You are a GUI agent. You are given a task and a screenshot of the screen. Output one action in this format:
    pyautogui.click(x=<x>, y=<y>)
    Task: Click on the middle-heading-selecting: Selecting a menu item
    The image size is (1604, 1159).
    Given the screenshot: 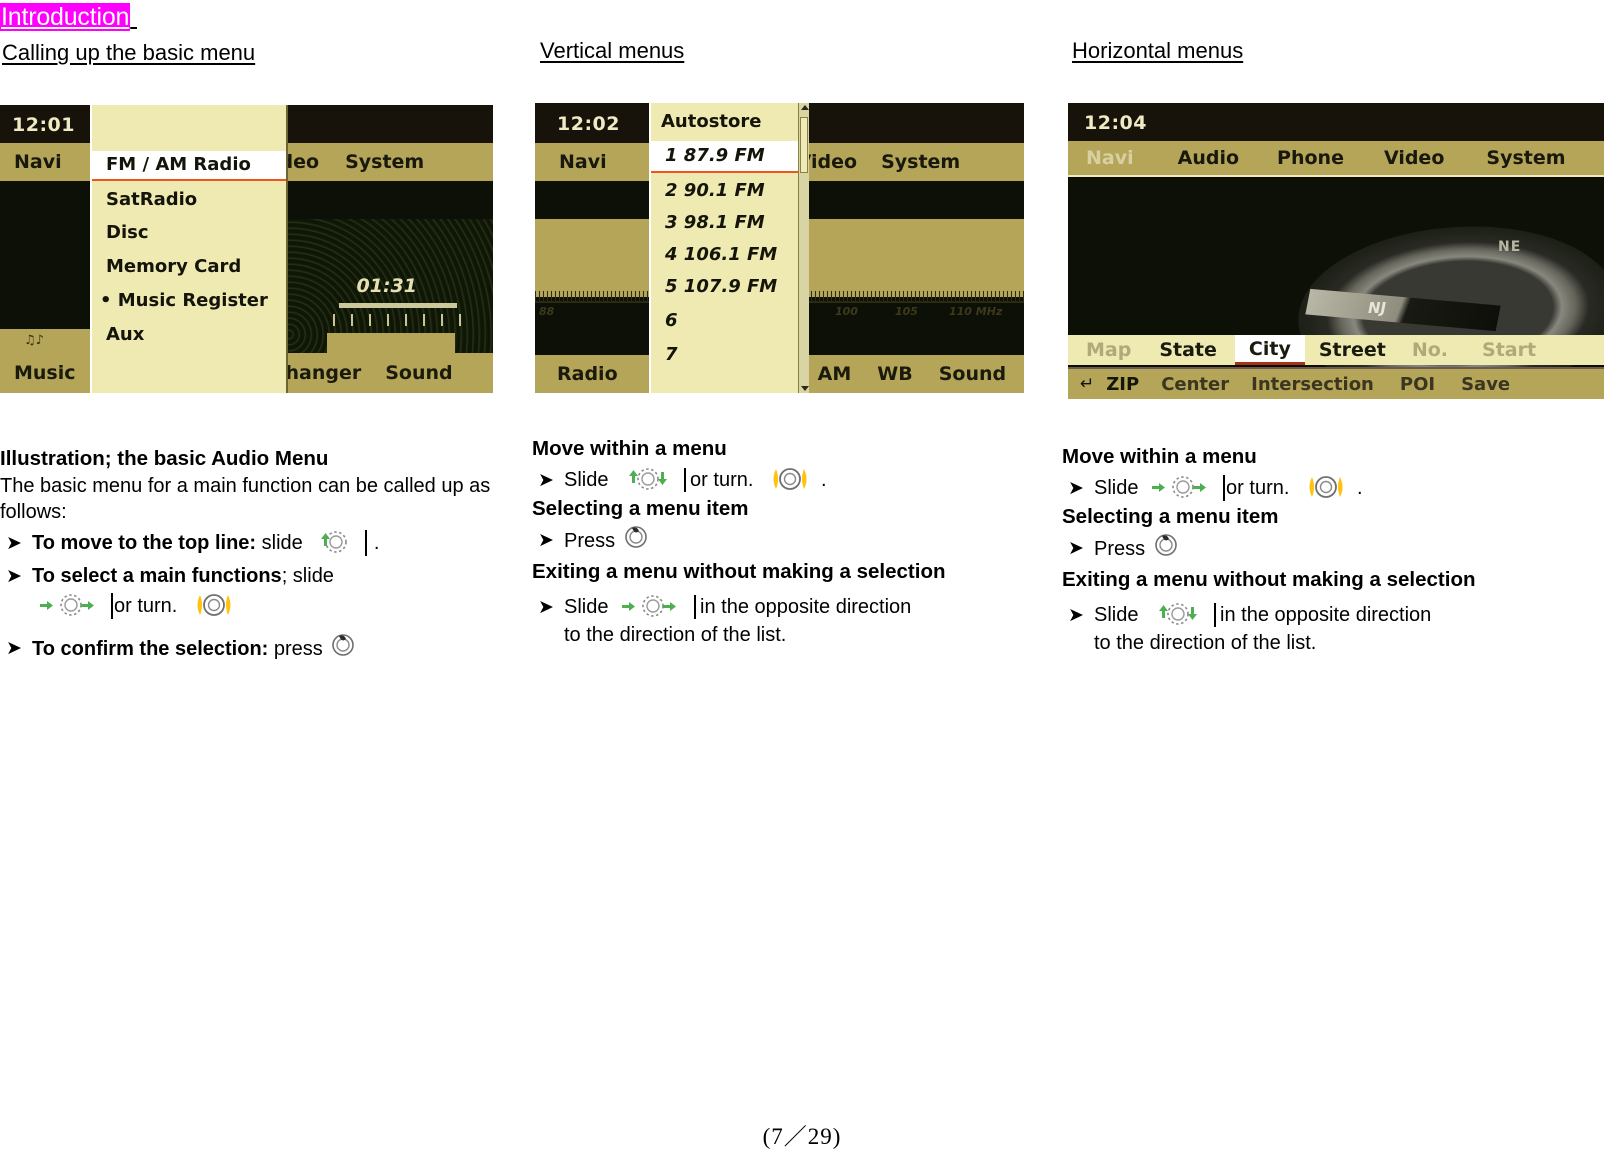 What is the action you would take?
    pyautogui.click(x=640, y=508)
    